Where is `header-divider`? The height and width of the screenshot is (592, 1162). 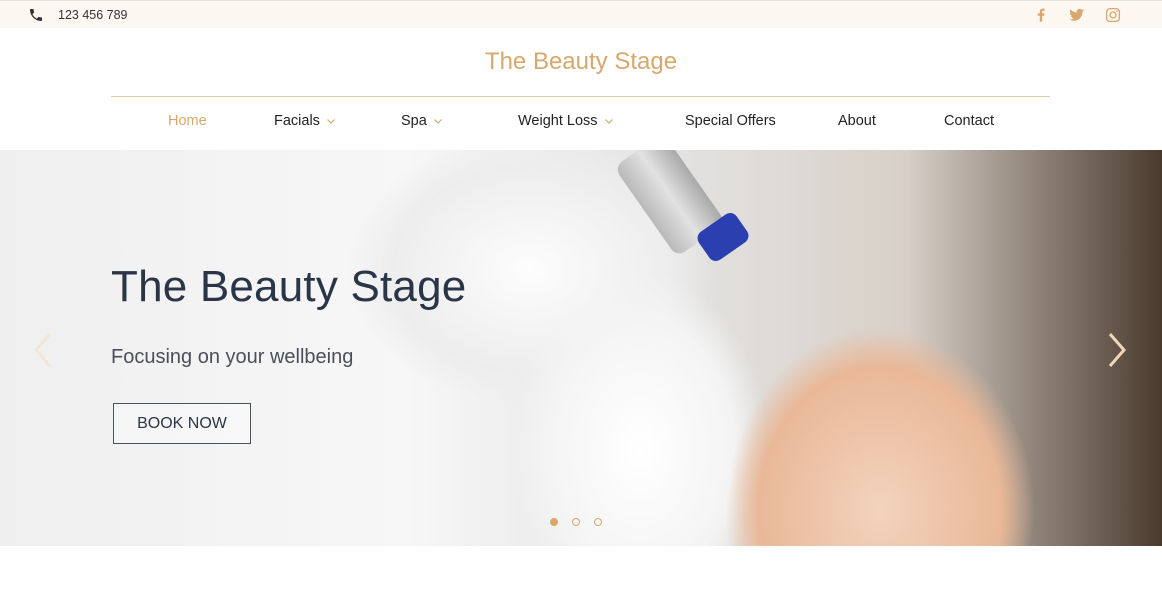 header-divider is located at coordinates (580, 96).